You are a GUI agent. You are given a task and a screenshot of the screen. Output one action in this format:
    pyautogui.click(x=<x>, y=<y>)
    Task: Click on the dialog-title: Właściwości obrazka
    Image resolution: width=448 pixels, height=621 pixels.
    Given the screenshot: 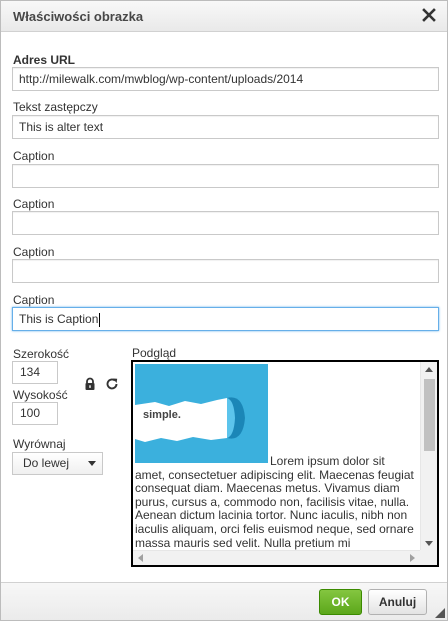 What is the action you would take?
    pyautogui.click(x=78, y=16)
    